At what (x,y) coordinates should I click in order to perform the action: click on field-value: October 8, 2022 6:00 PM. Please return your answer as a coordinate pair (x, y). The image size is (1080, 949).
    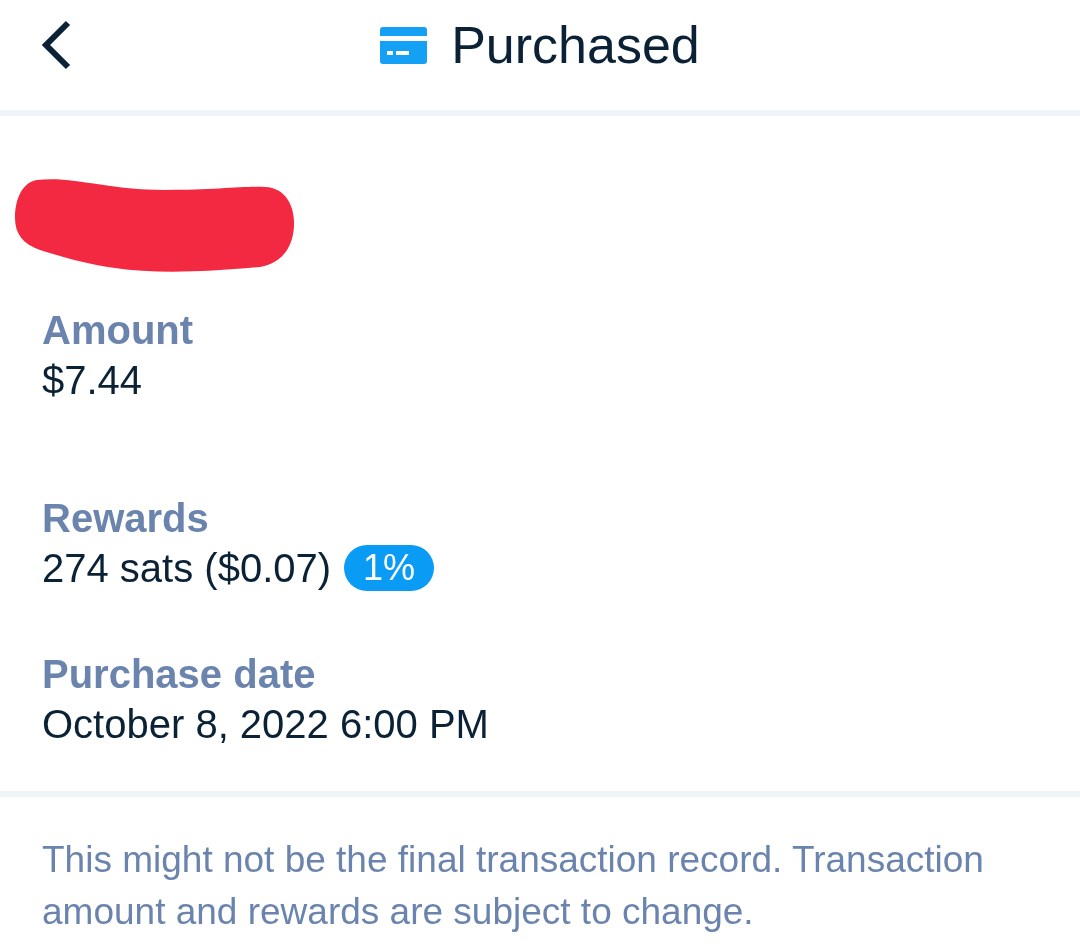
    Looking at the image, I should click on (265, 724).